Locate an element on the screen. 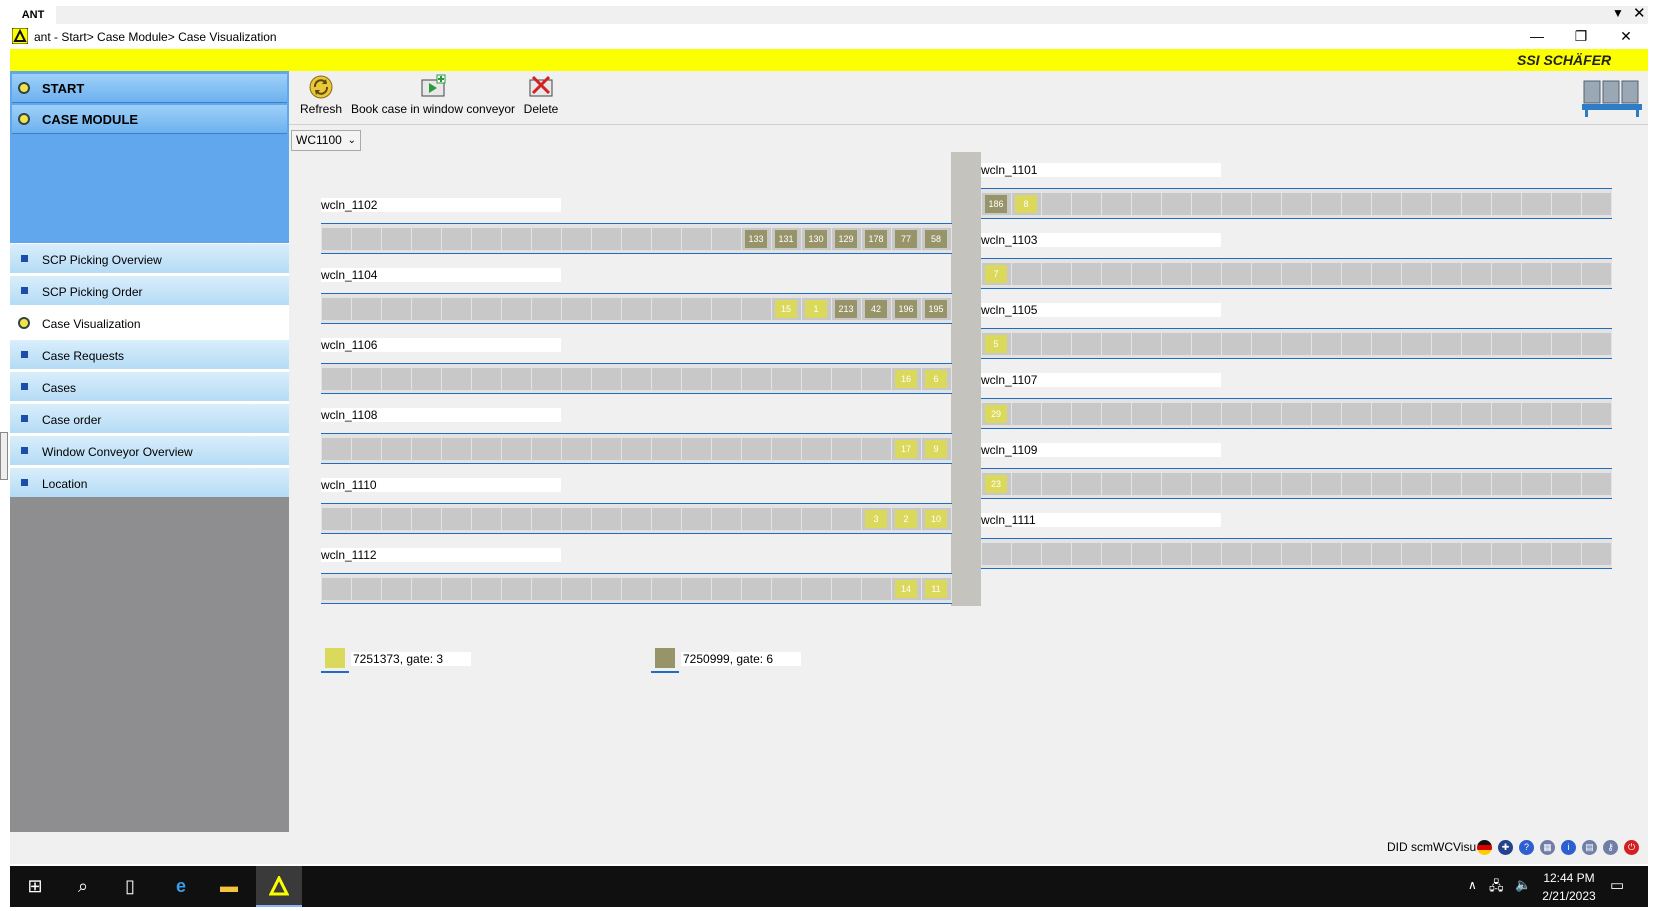 Image resolution: width=1658 pixels, height=911 pixels. case-box: 17 is located at coordinates (906, 449).